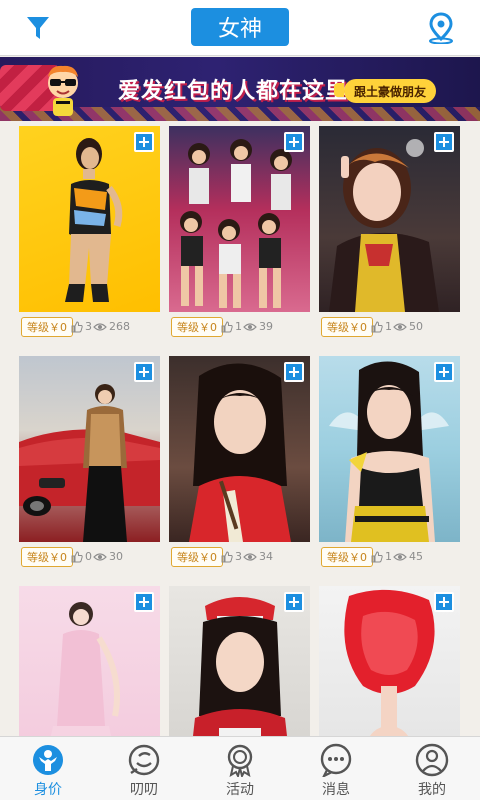 This screenshot has height=800, width=480. What do you see at coordinates (336, 790) in the screenshot?
I see `tab-label: 消息` at bounding box center [336, 790].